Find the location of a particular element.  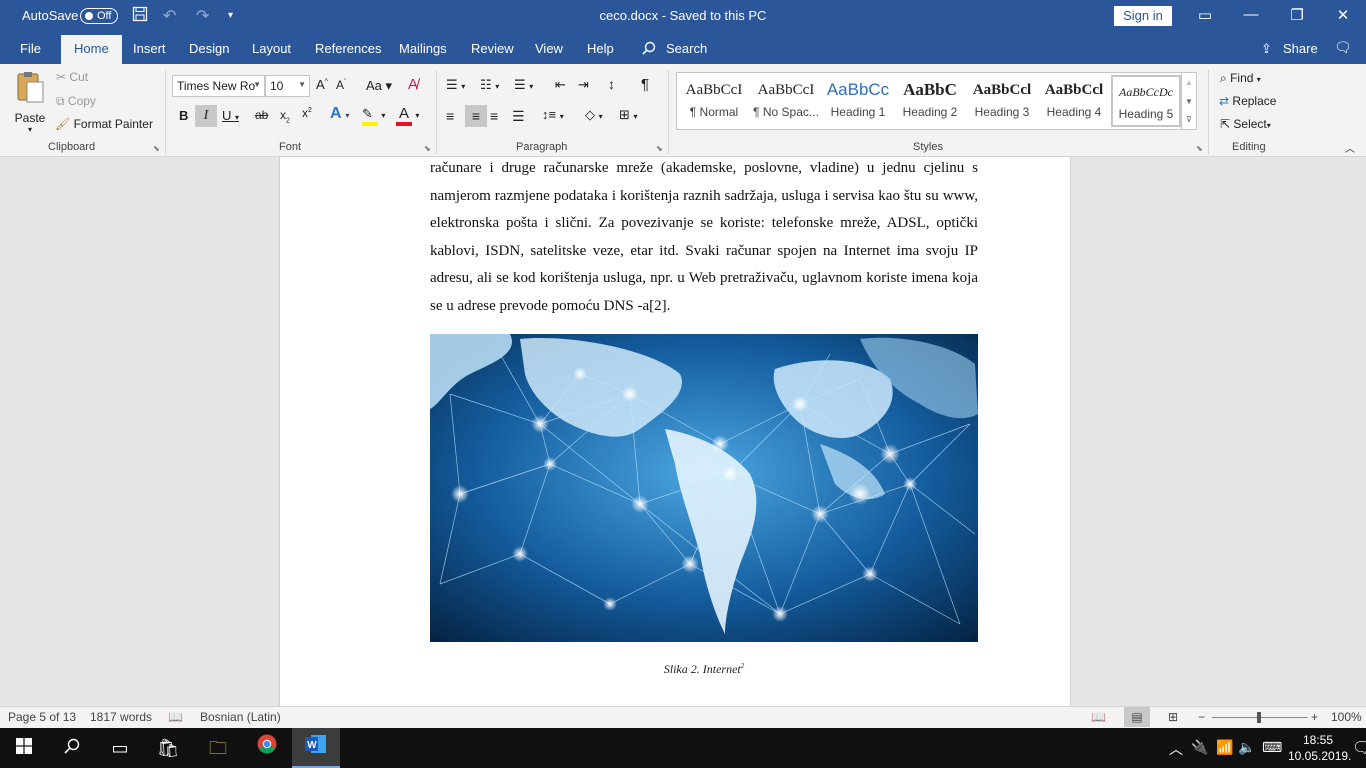

increase-indent-icon: ⇥ is located at coordinates (583, 85).